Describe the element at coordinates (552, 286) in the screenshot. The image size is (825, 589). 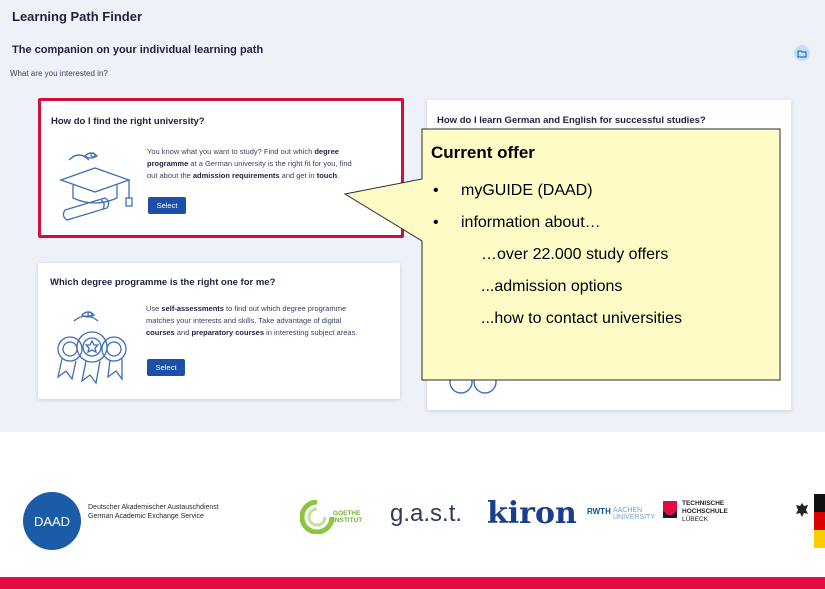
I see `list-item: ...admission options` at that location.